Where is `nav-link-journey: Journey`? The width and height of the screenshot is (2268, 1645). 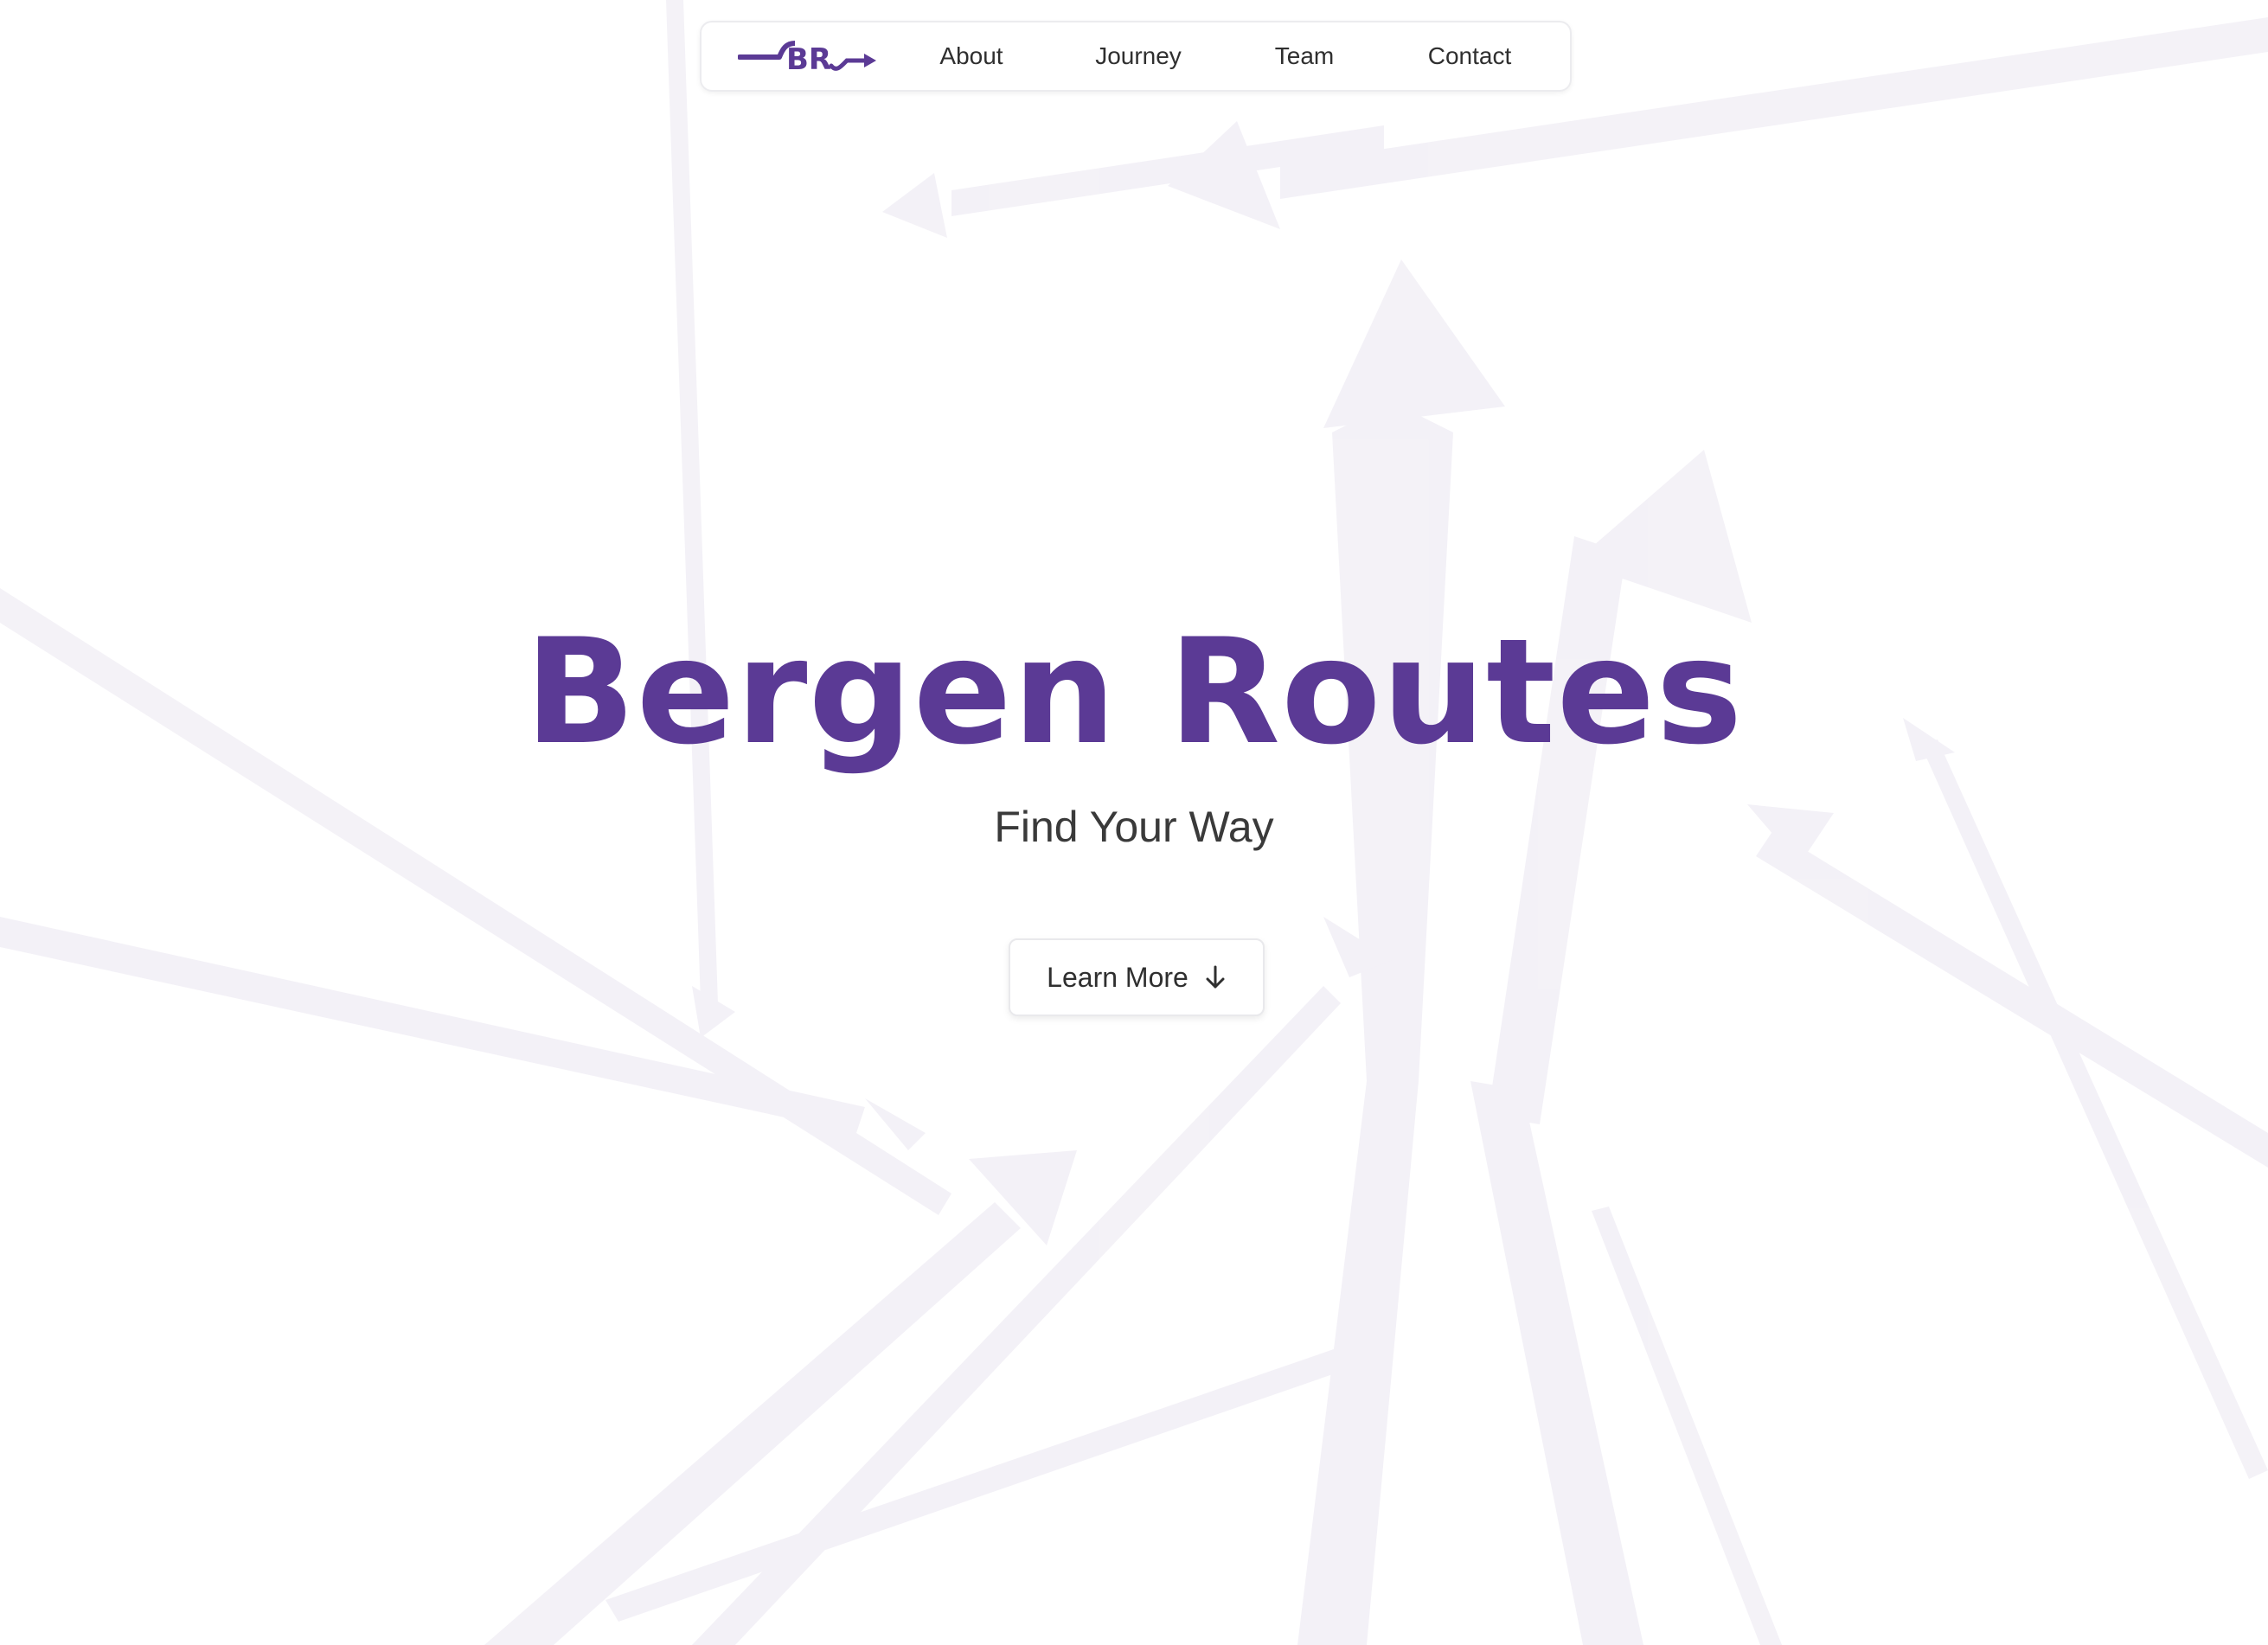
nav-link-journey: Journey is located at coordinates (1138, 57).